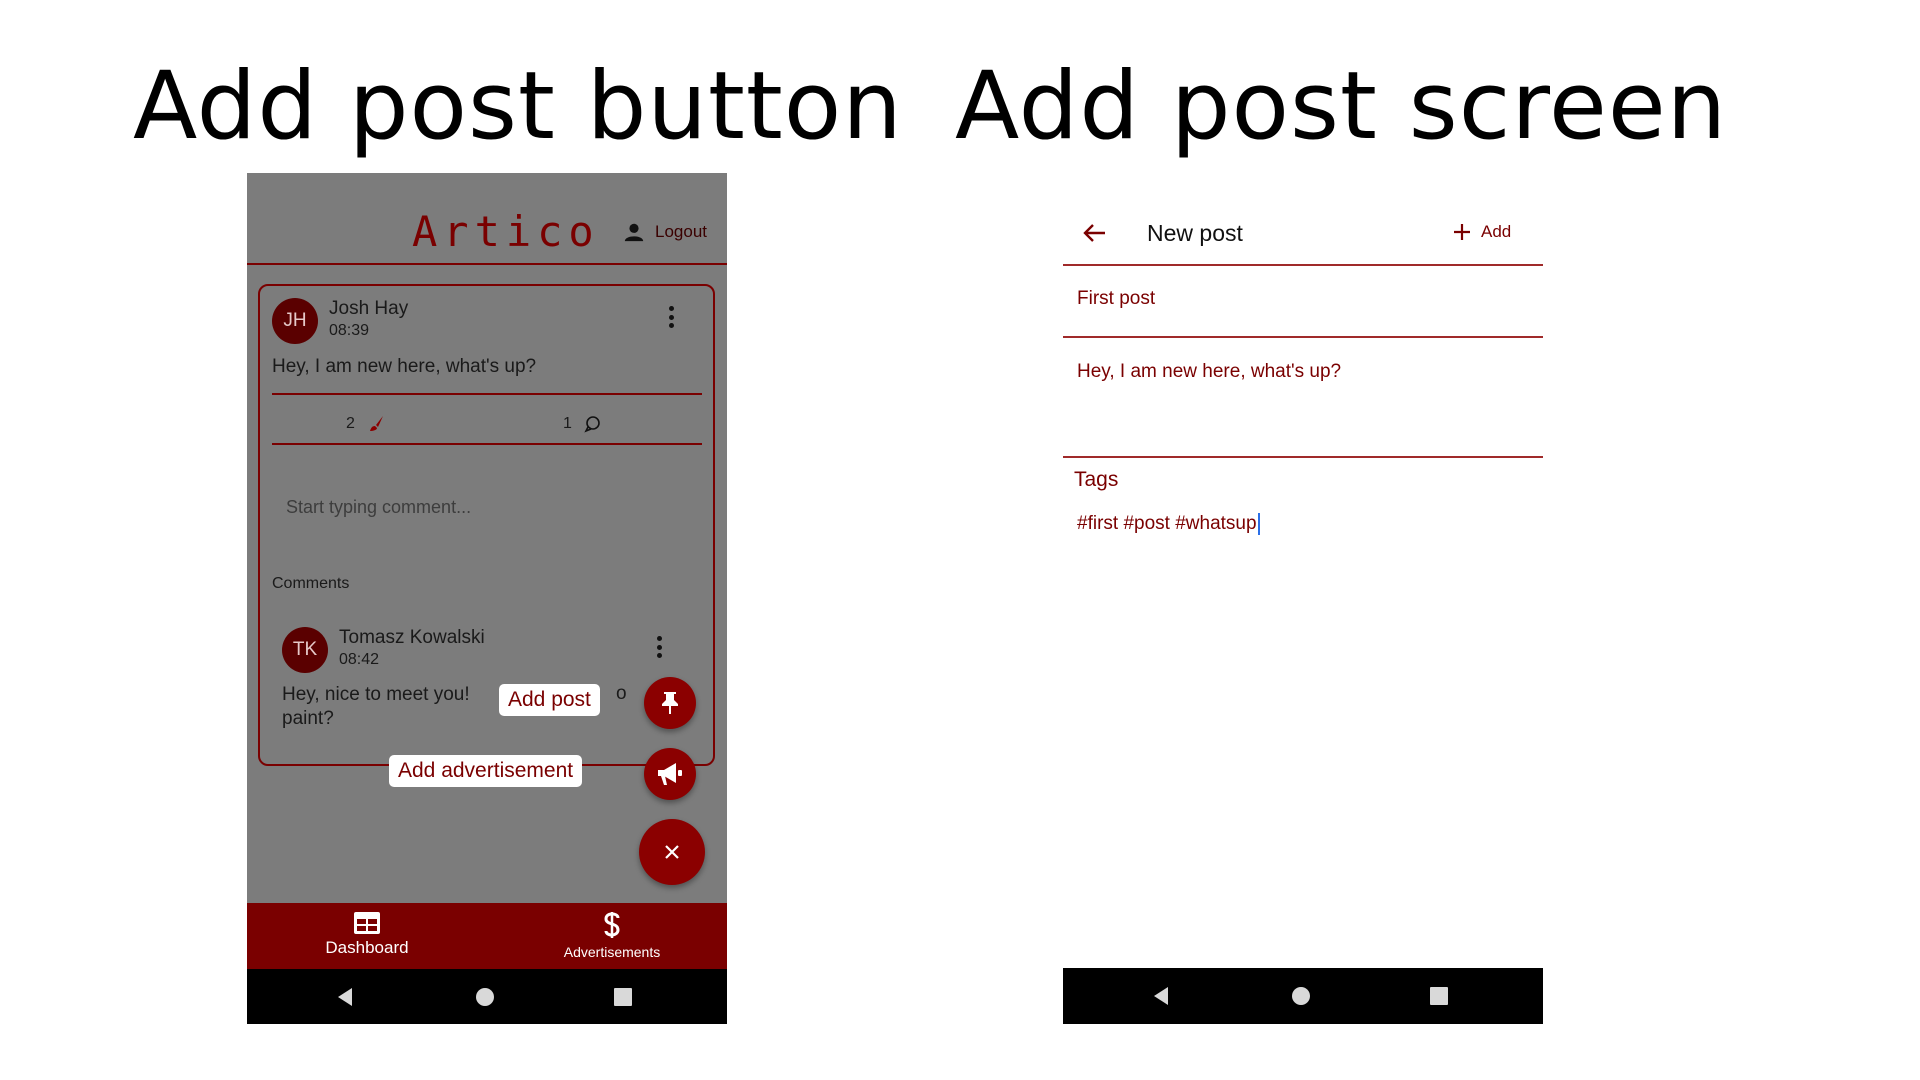  Describe the element at coordinates (487, 936) in the screenshot. I see `bottom-navigation: Dashboard Advertisements` at that location.